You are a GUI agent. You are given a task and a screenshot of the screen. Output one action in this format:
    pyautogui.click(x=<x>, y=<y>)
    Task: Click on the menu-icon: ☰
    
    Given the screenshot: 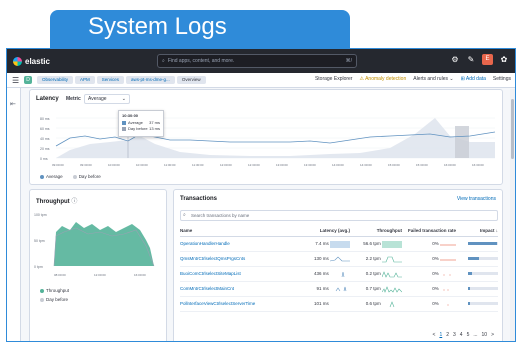 What is the action you would take?
    pyautogui.click(x=16, y=80)
    